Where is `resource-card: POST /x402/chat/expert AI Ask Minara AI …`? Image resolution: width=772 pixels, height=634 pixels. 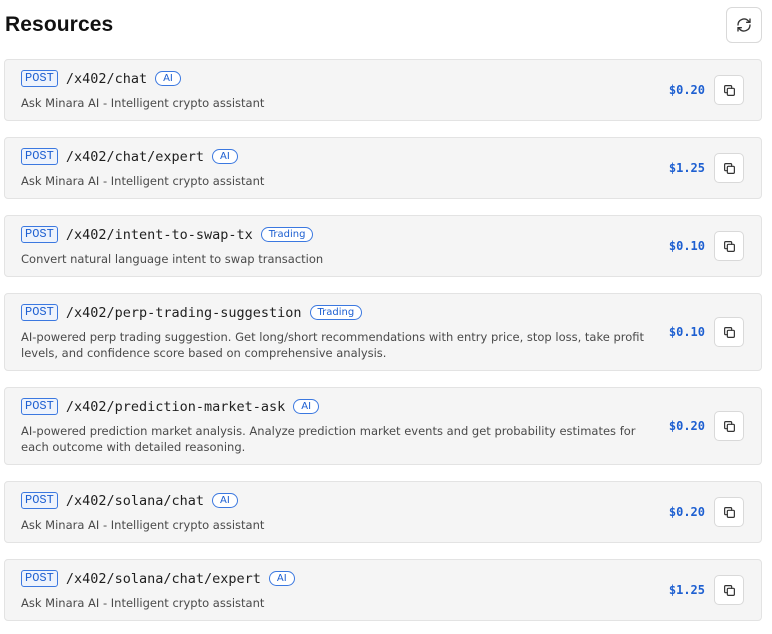
resource-card: POST /x402/chat/expert AI Ask Minara AI … is located at coordinates (383, 168).